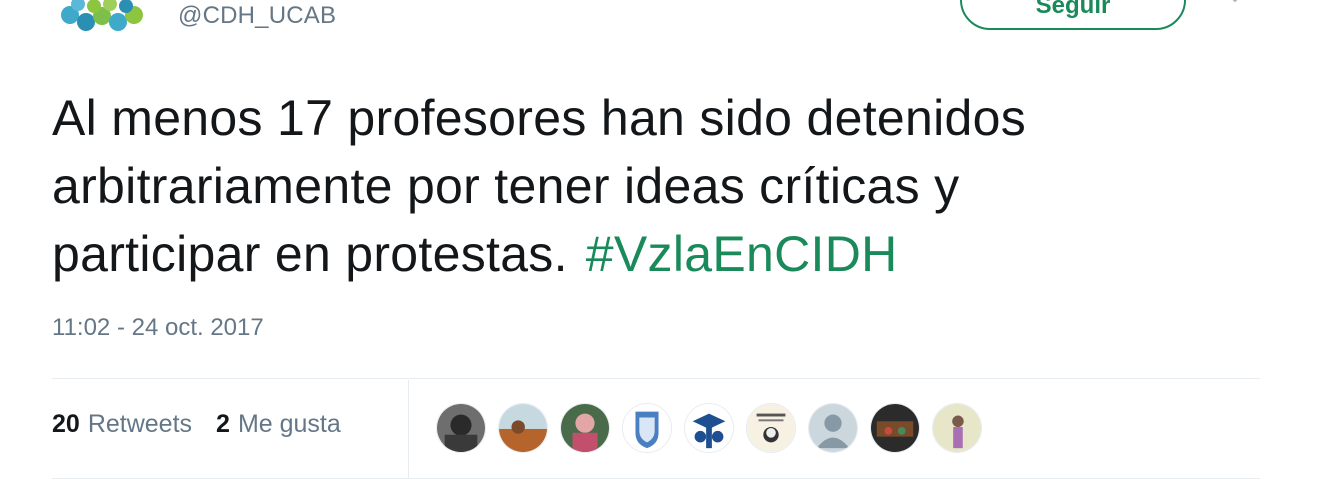  I want to click on account-avatar, so click(102, 20).